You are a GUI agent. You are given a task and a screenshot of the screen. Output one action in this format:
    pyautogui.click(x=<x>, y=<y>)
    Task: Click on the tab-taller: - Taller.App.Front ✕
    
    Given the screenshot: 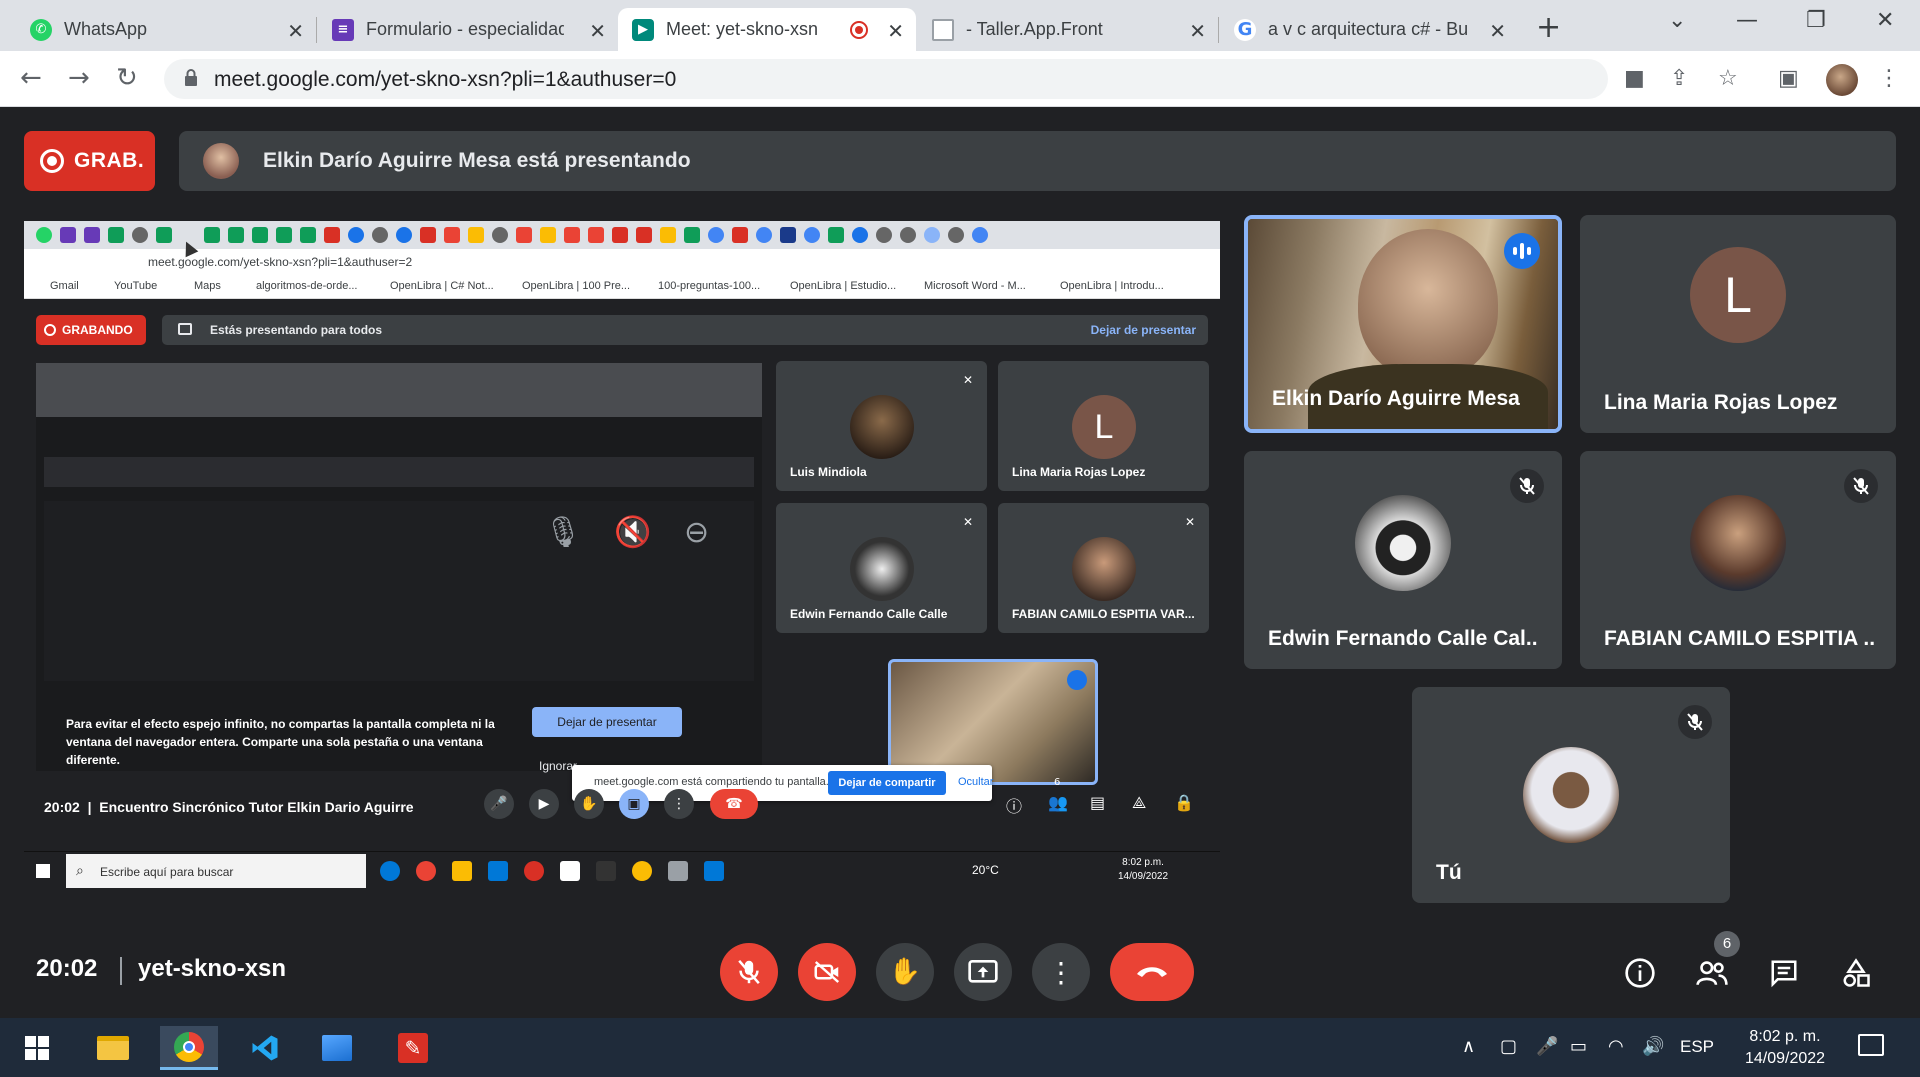 What is the action you would take?
    pyautogui.click(x=1068, y=29)
    